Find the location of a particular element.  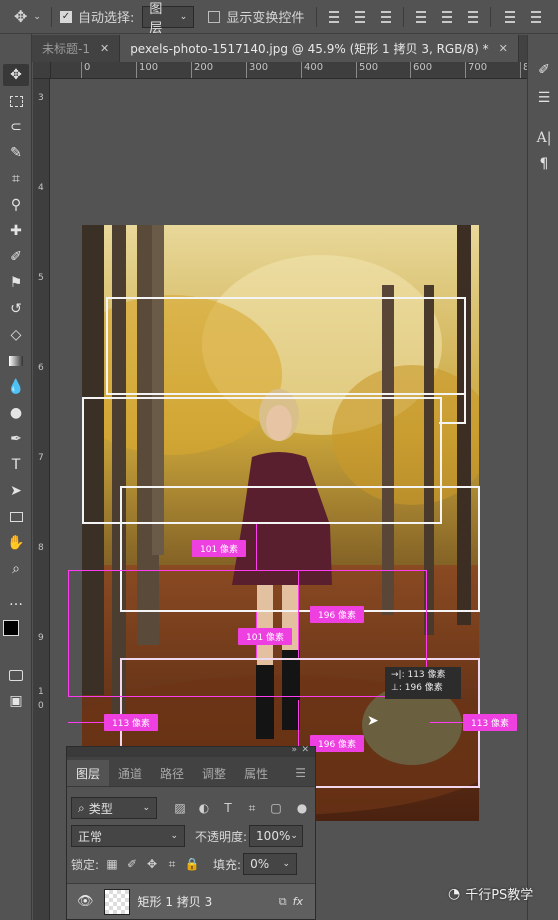

align-hcenter-icon is located at coordinates (447, 17).